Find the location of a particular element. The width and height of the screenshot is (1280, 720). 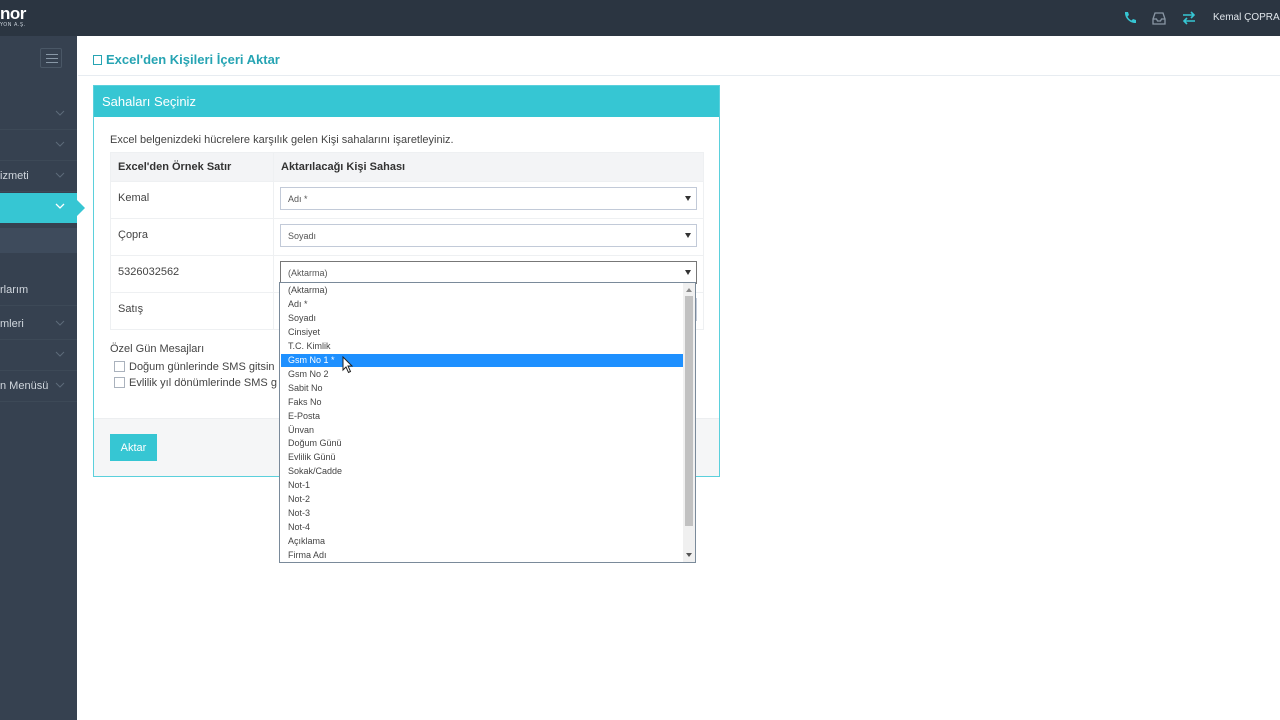

sidebar-item-6: rlarım is located at coordinates (38, 291).